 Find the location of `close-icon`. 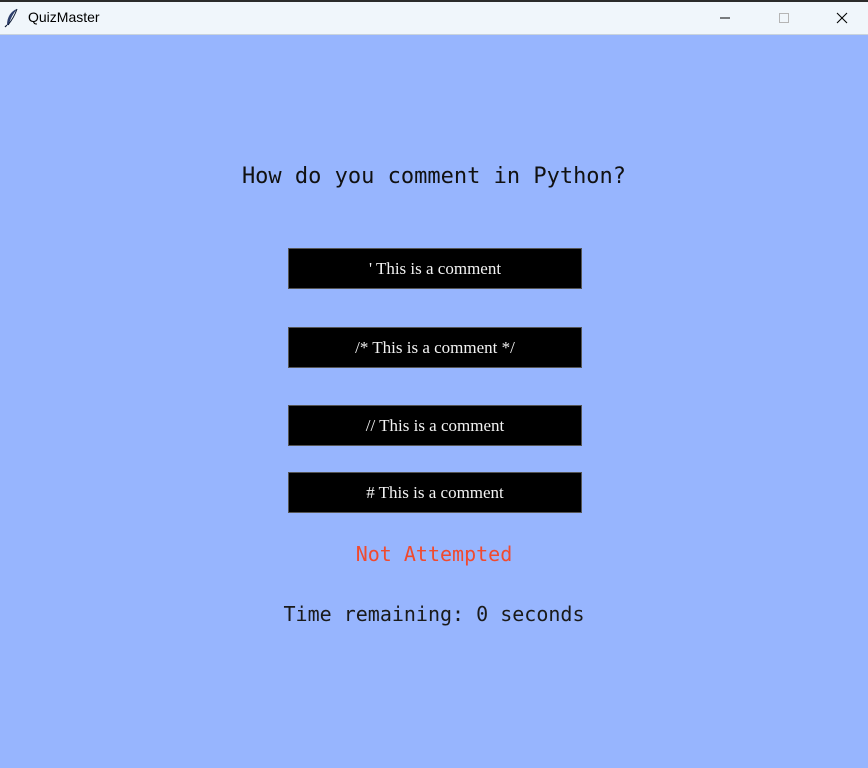

close-icon is located at coordinates (842, 18).